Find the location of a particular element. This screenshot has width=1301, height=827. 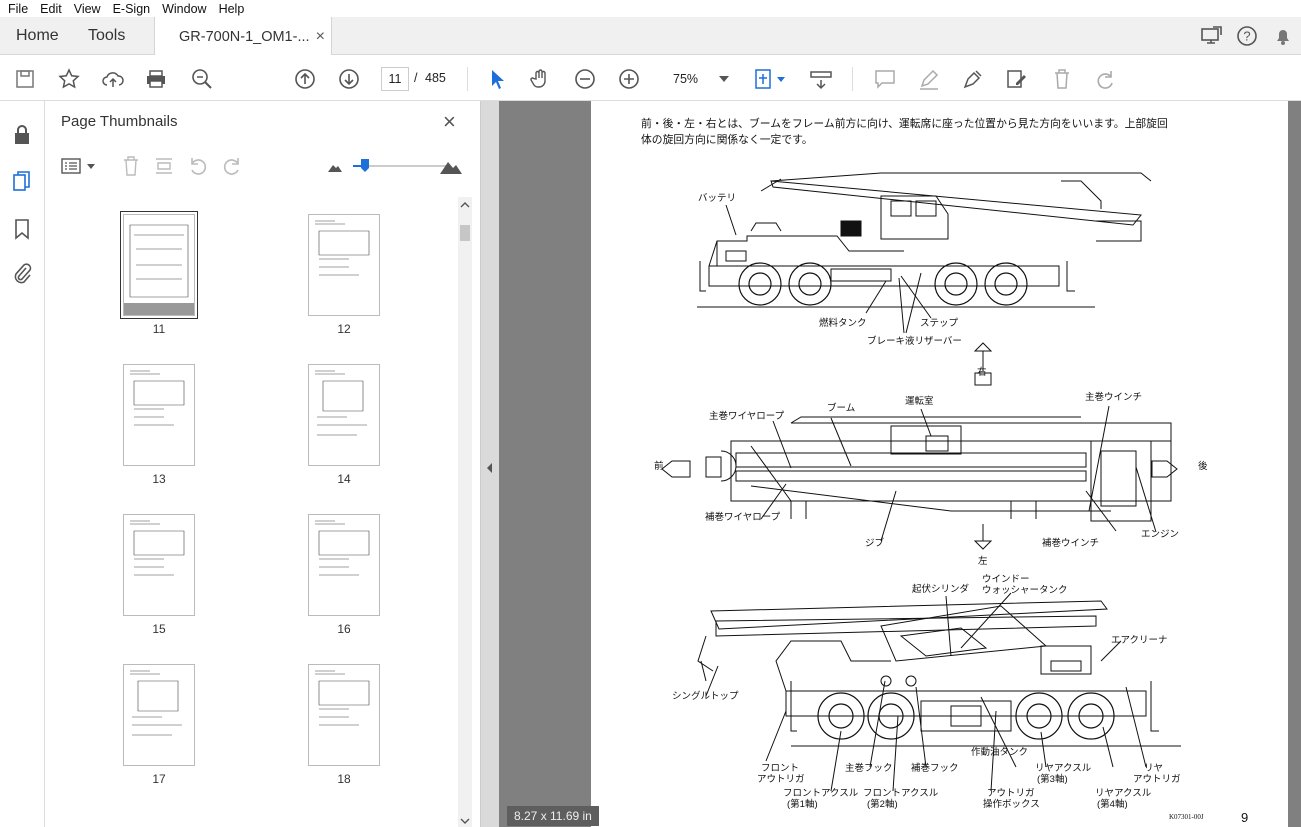

label-left: 左 is located at coordinates (983, 561).